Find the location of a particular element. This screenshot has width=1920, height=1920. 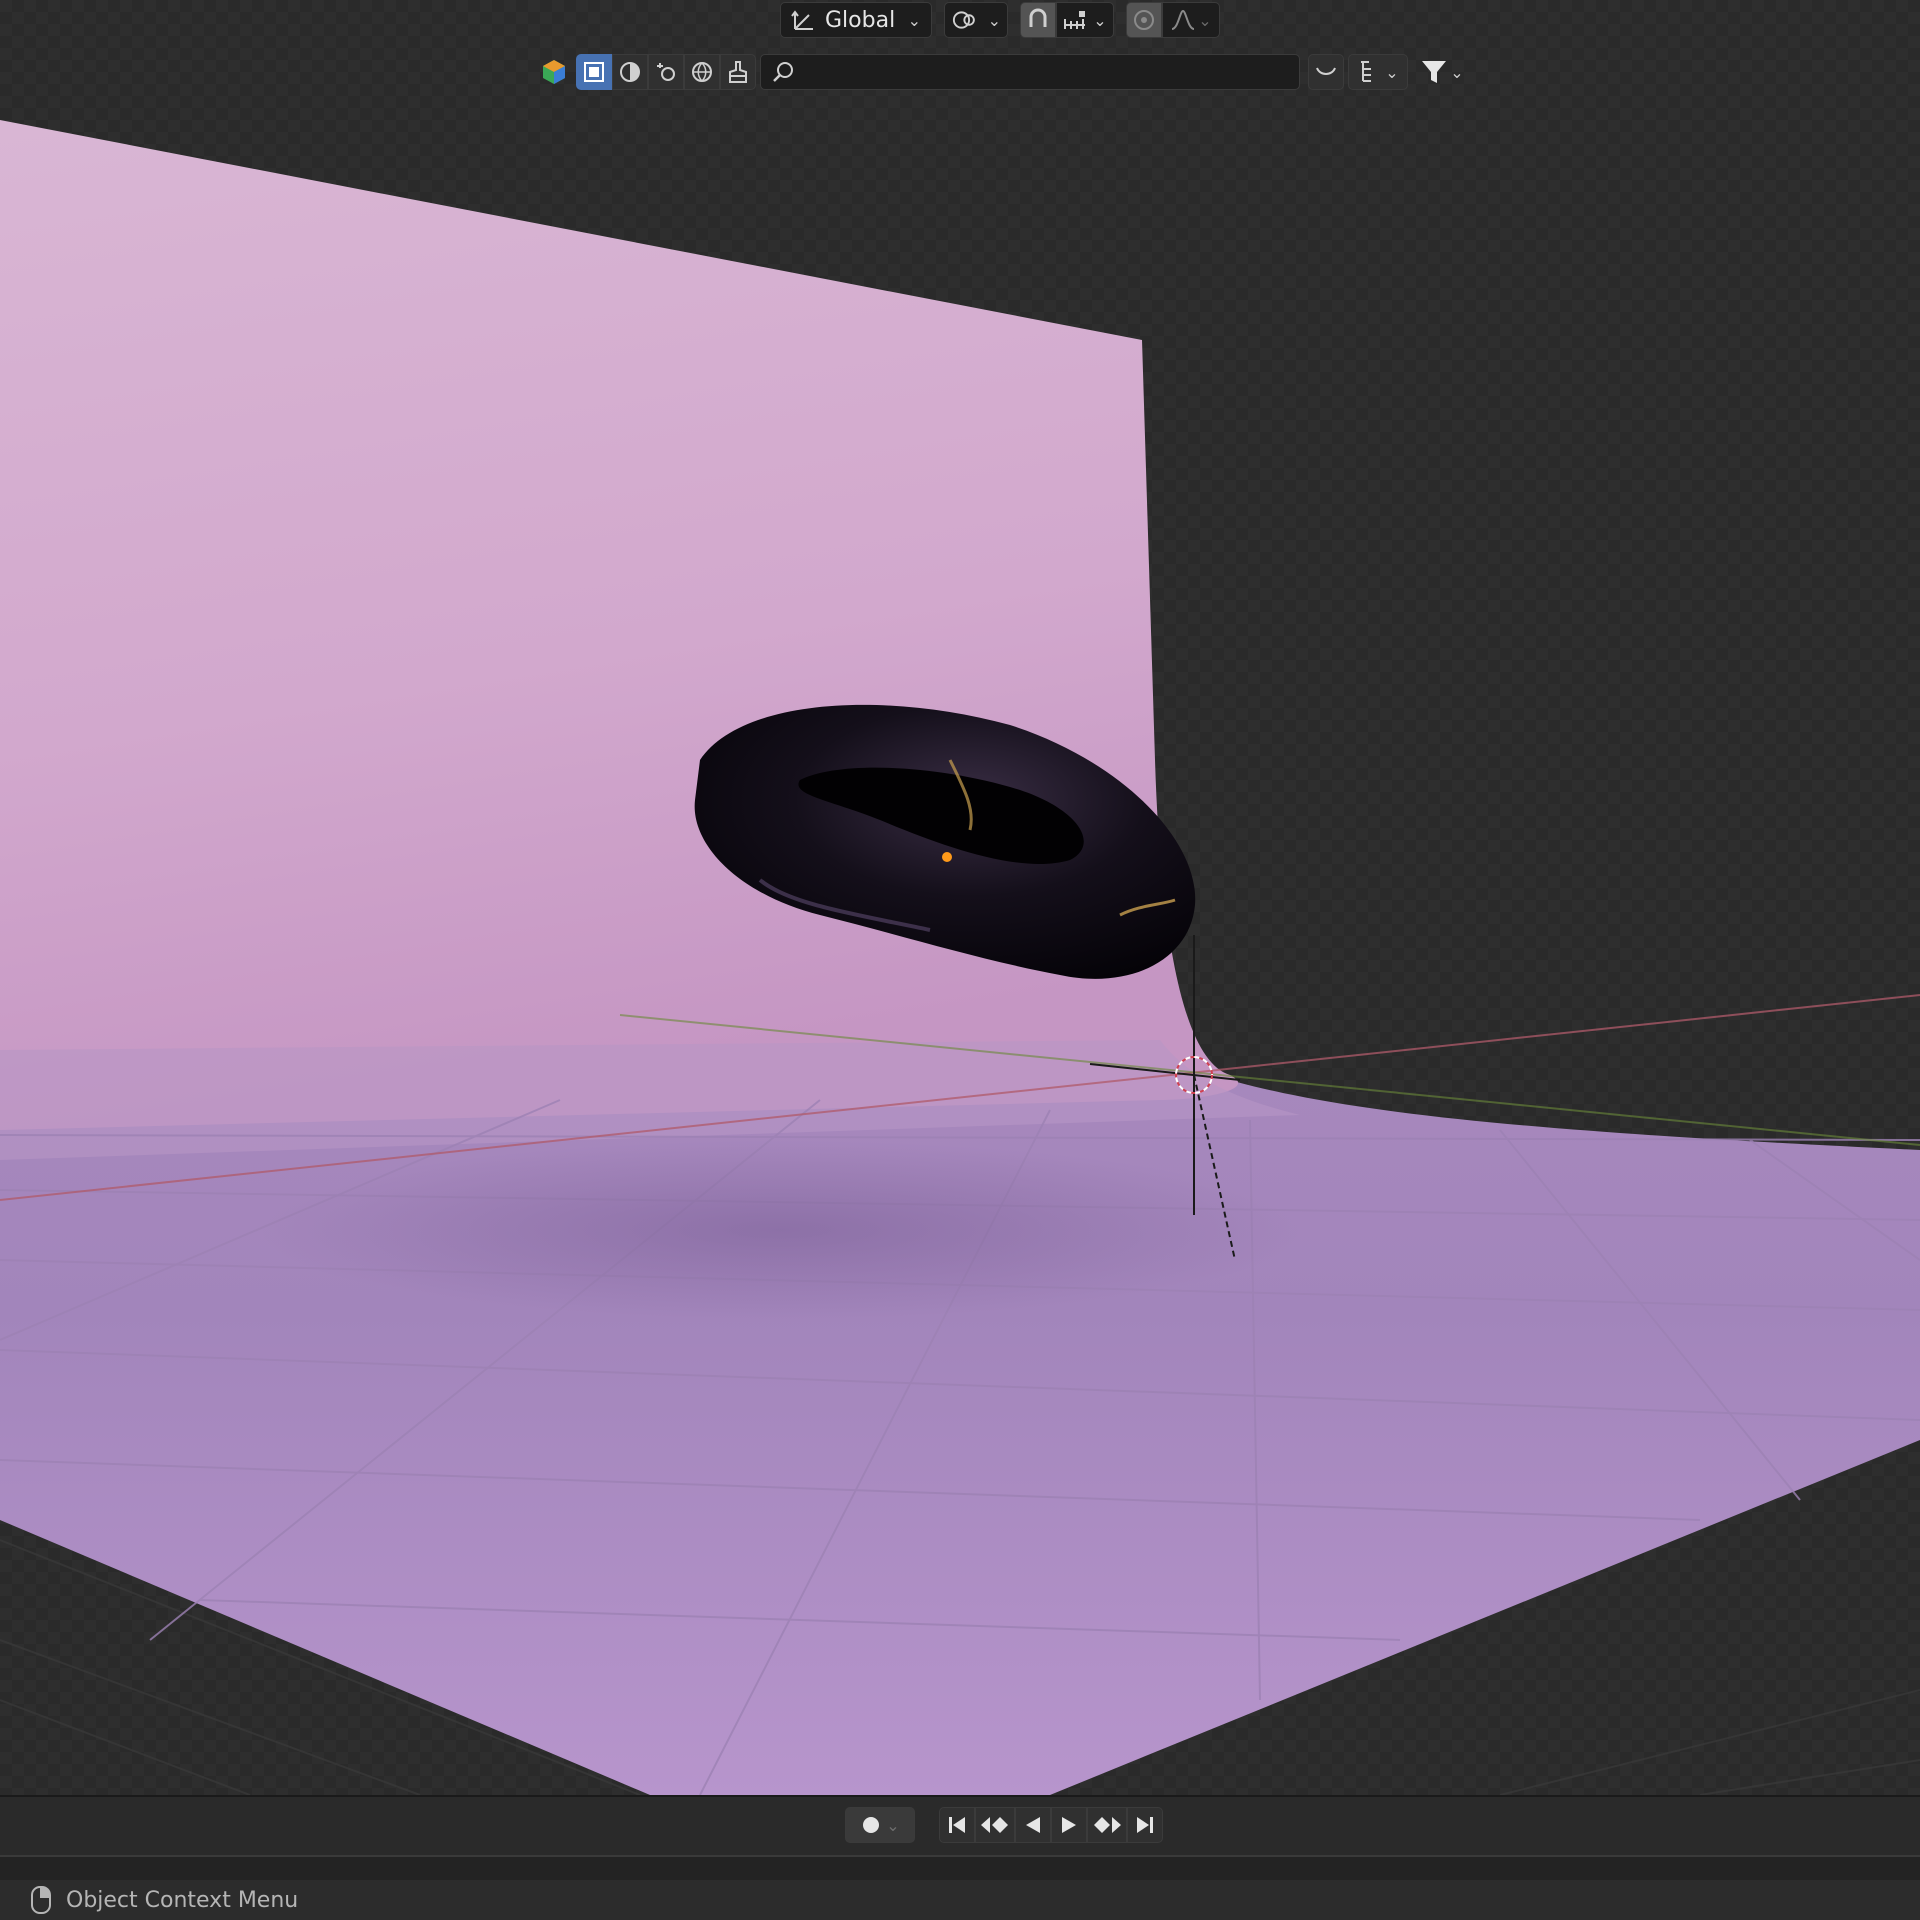

jump-end-icon is located at coordinates (1145, 1825).